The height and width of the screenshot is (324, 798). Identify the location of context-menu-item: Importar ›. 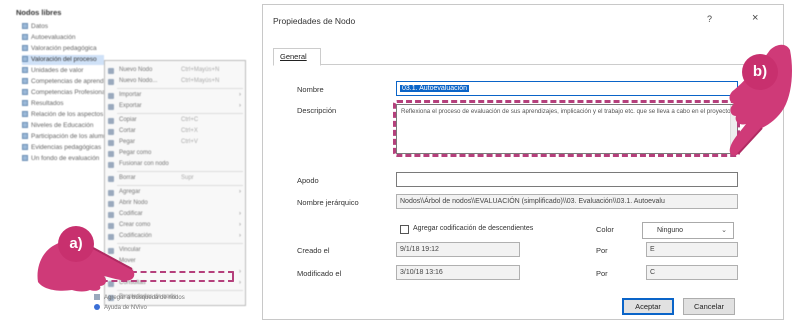
(175, 95).